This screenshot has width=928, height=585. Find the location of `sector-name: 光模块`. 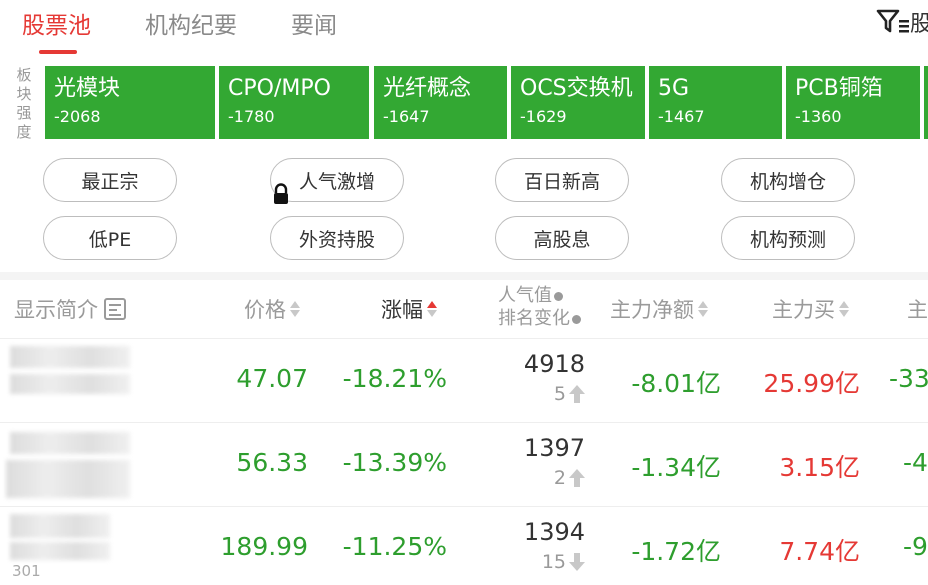

sector-name: 光模块 is located at coordinates (87, 88).